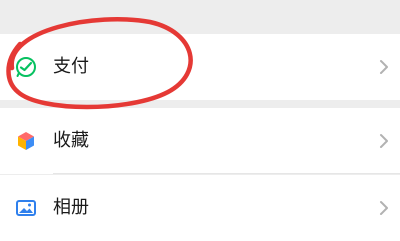 Image resolution: width=400 pixels, height=241 pixels. What do you see at coordinates (71, 140) in the screenshot?
I see `menu-item-label: 收藏` at bounding box center [71, 140].